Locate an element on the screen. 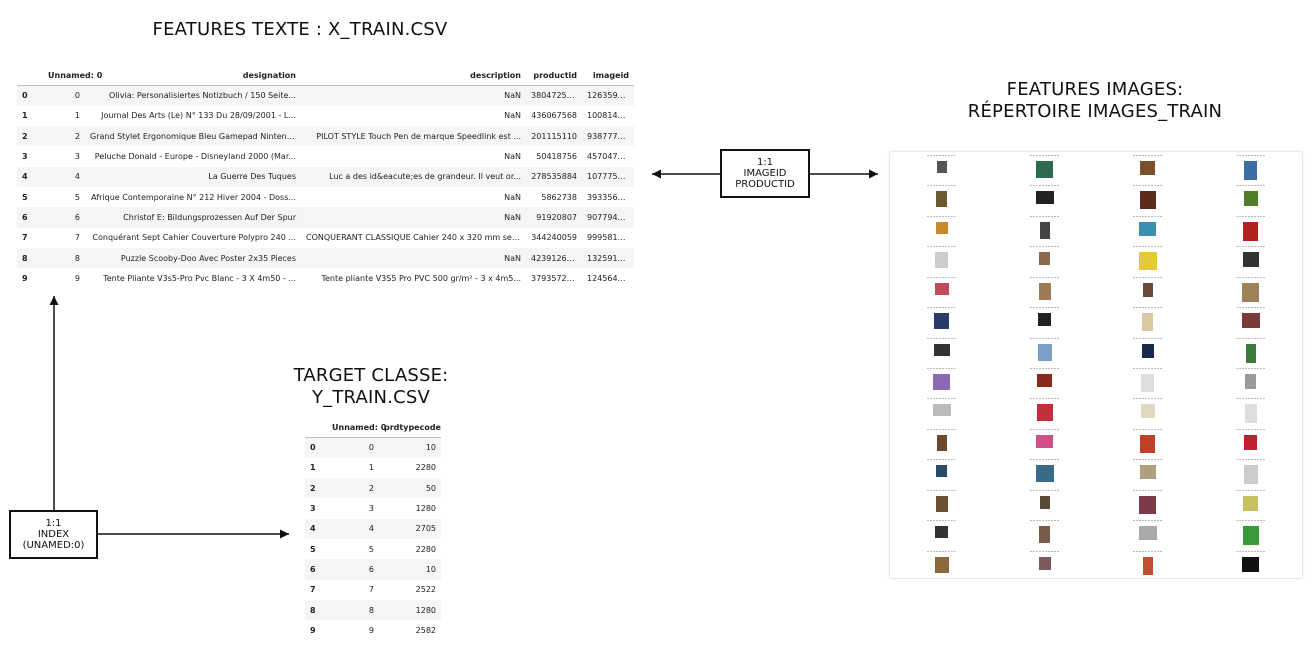  index-link-key2: (UNAMED:0) is located at coordinates (53, 545).